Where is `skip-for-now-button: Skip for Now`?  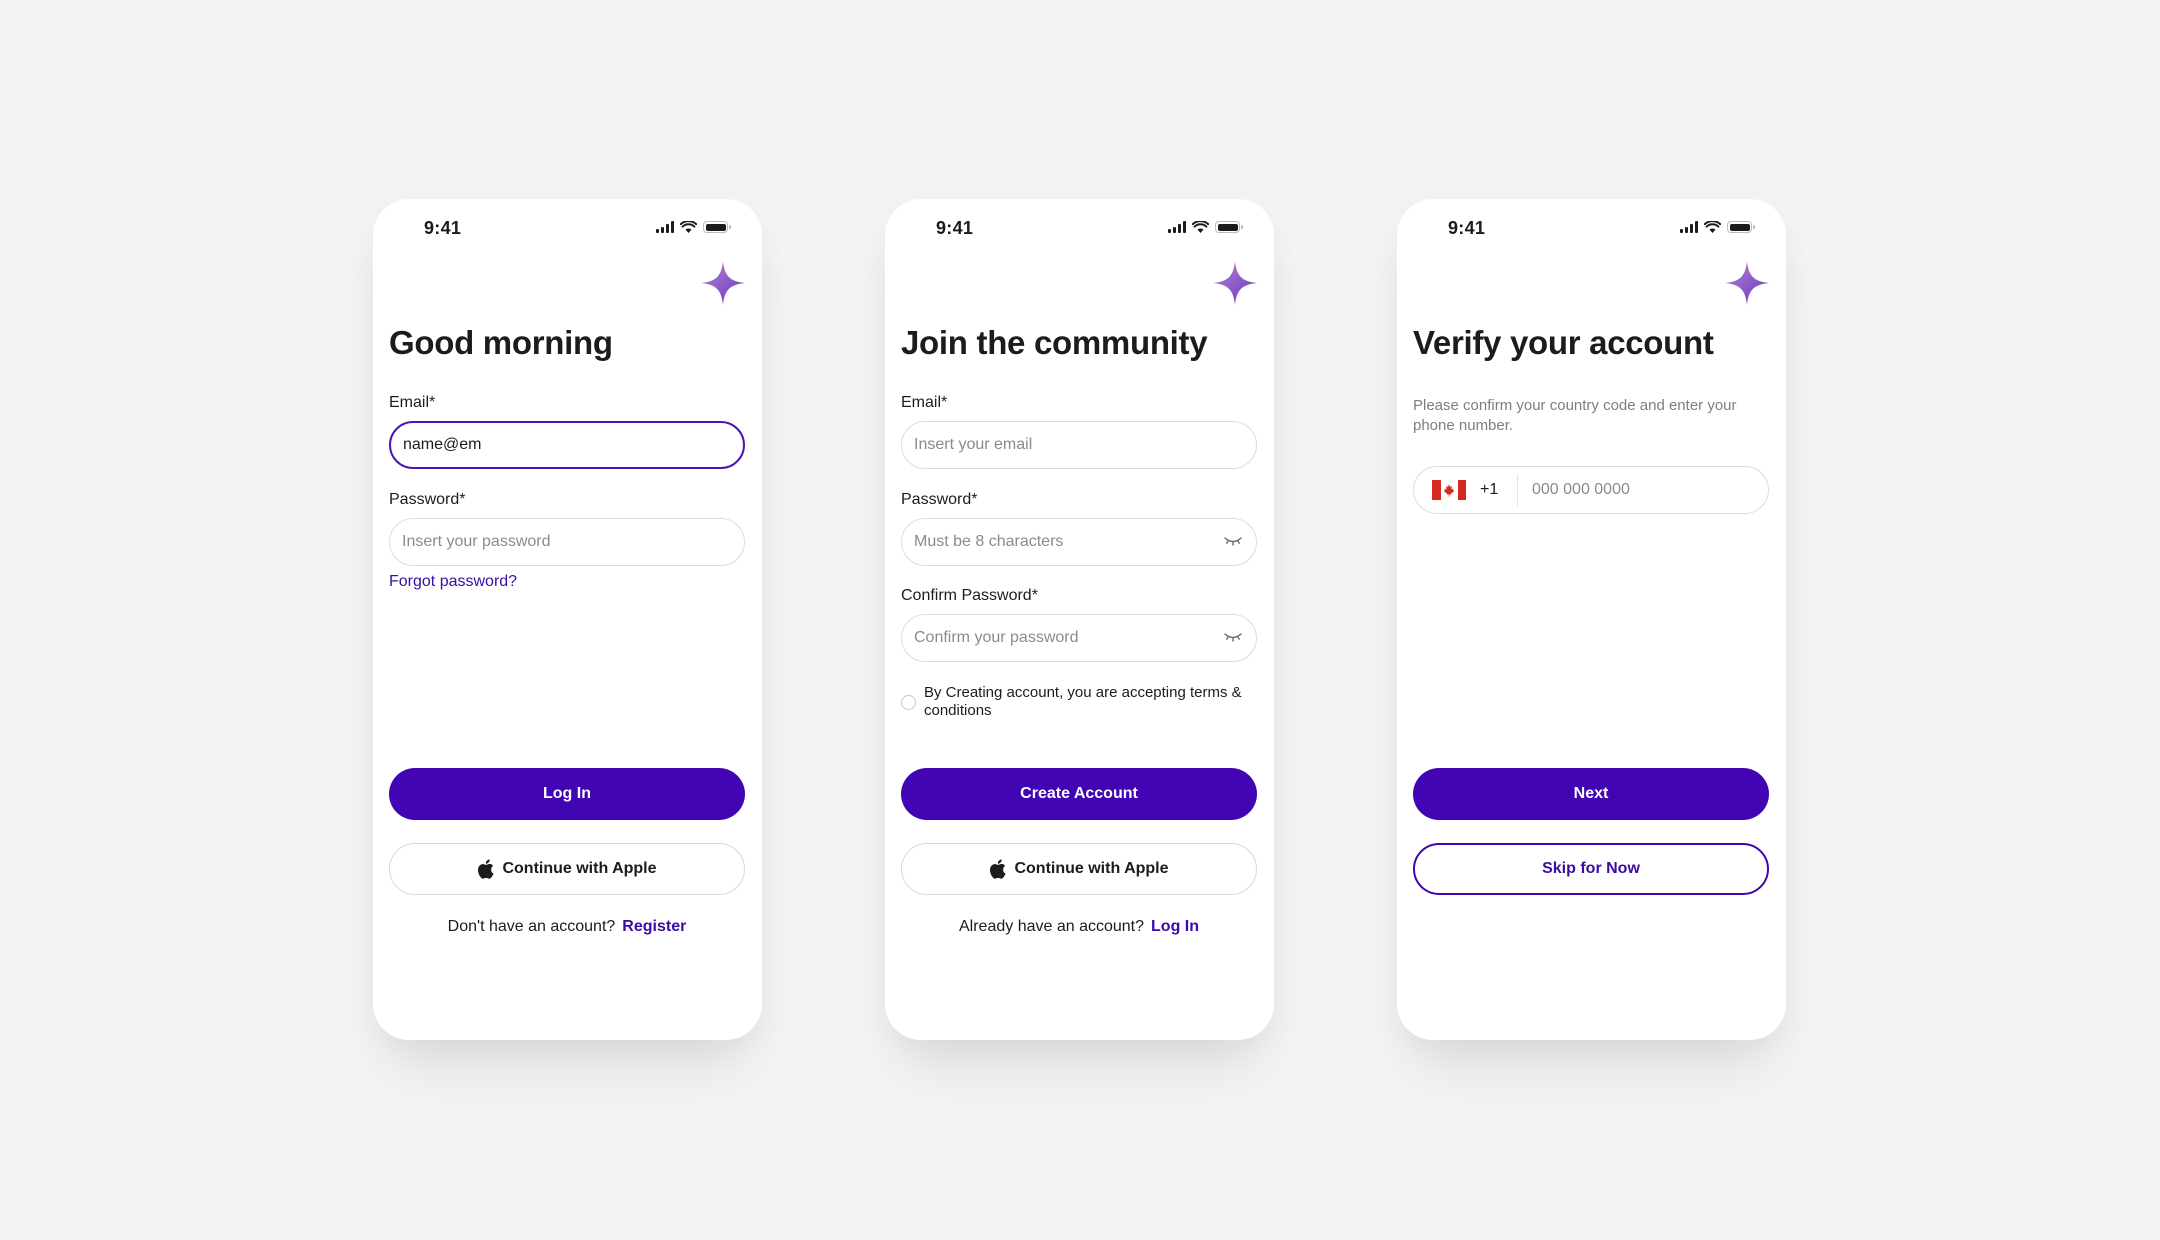 skip-for-now-button: Skip for Now is located at coordinates (1591, 869).